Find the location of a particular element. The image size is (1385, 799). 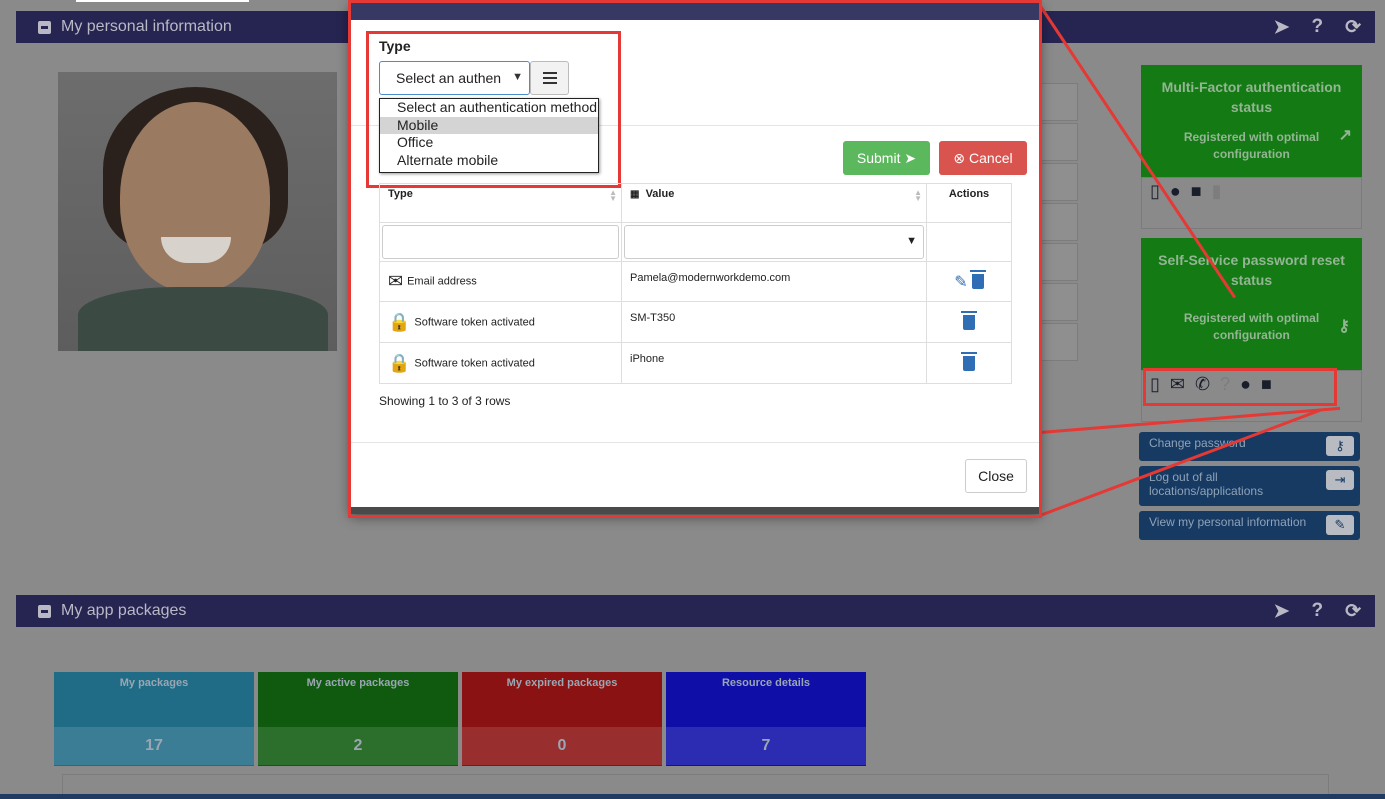

sspr-card-title: Self-Service password reset status is located at coordinates (1251, 270).